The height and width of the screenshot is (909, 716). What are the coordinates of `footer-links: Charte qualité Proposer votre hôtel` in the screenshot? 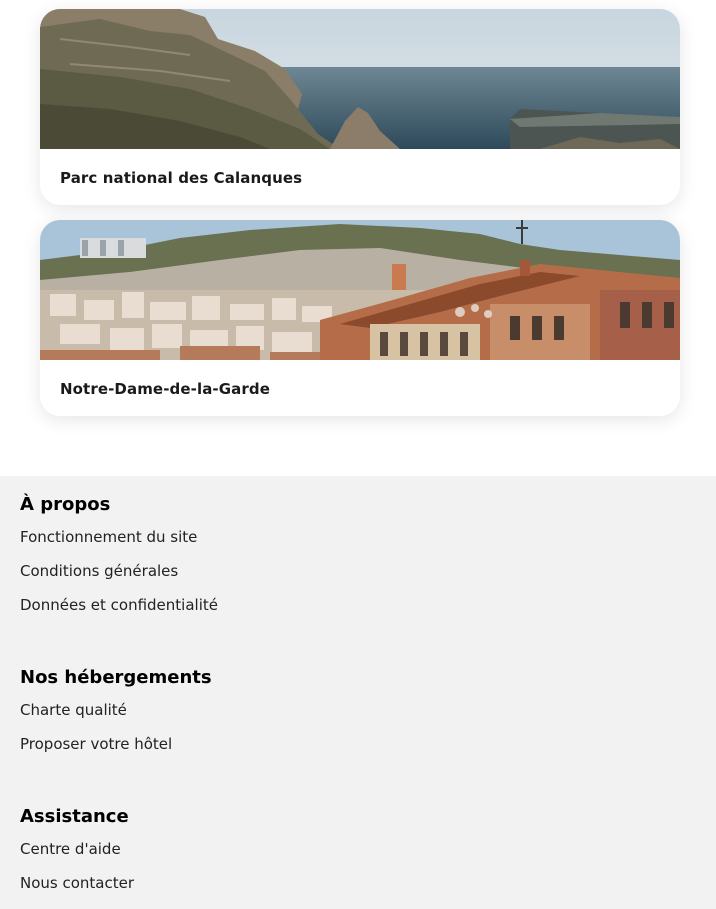 It's located at (116, 734).